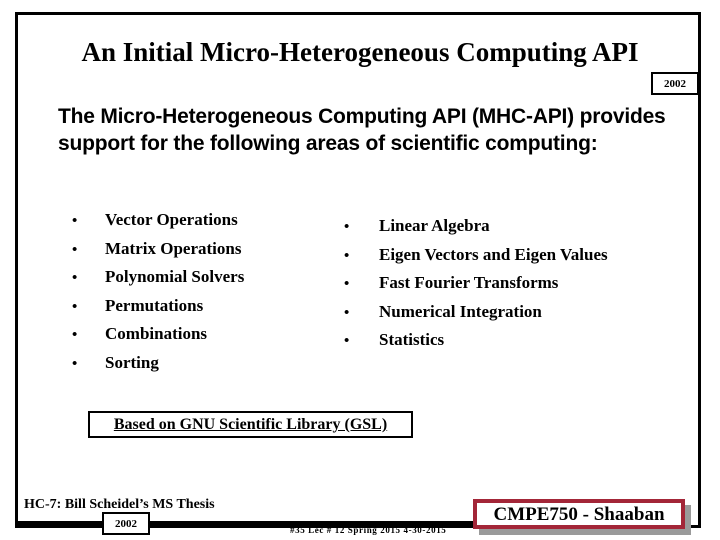  I want to click on list-item-label: Fast Fourier Transforms, so click(469, 283).